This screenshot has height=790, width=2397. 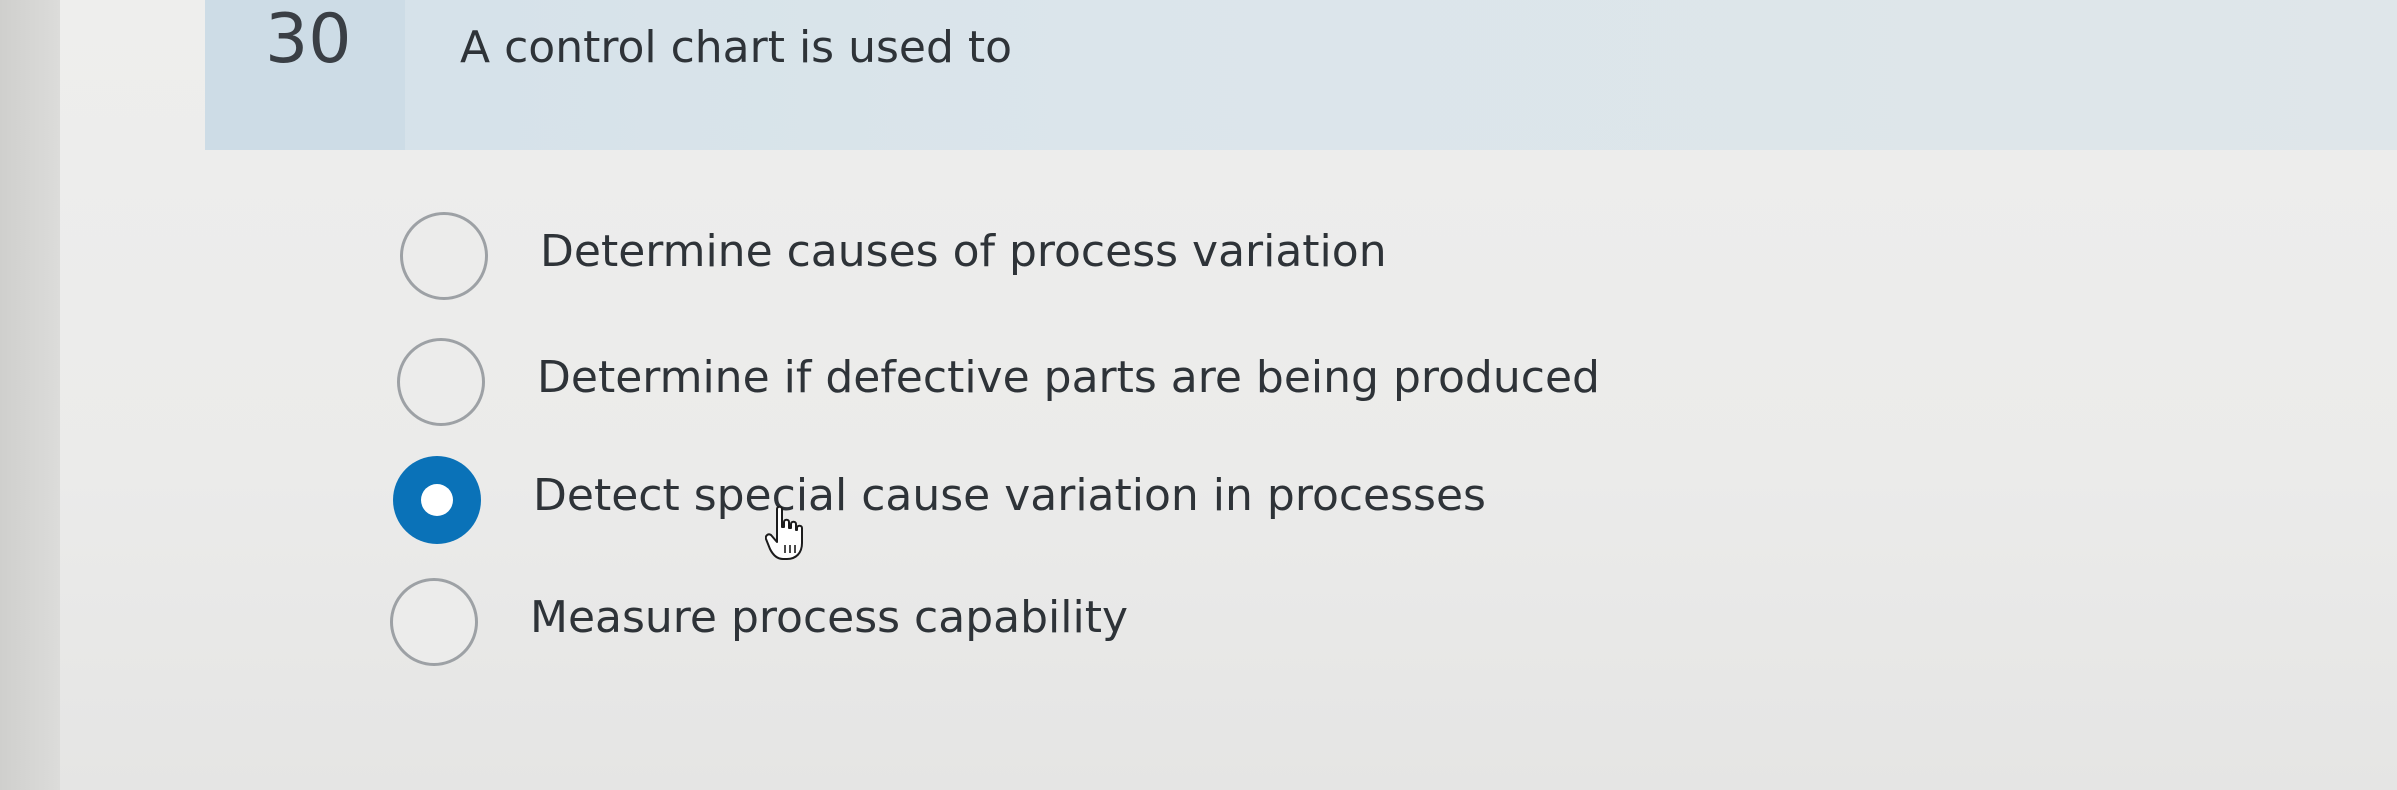 What do you see at coordinates (784, 532) in the screenshot?
I see `hand-pointer-icon` at bounding box center [784, 532].